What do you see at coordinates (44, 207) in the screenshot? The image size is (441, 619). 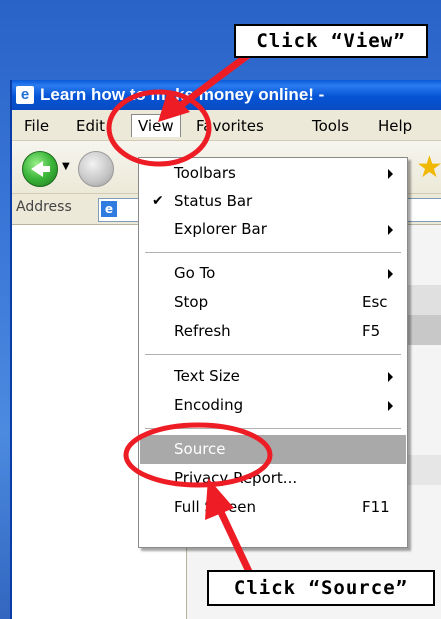 I see `address-label: Address` at bounding box center [44, 207].